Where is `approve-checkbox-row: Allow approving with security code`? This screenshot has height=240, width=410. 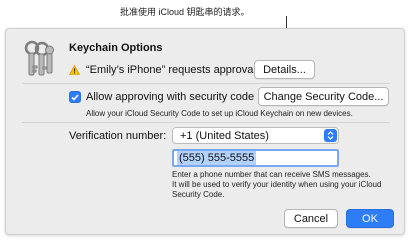 approve-checkbox-row: Allow approving with security code is located at coordinates (161, 97).